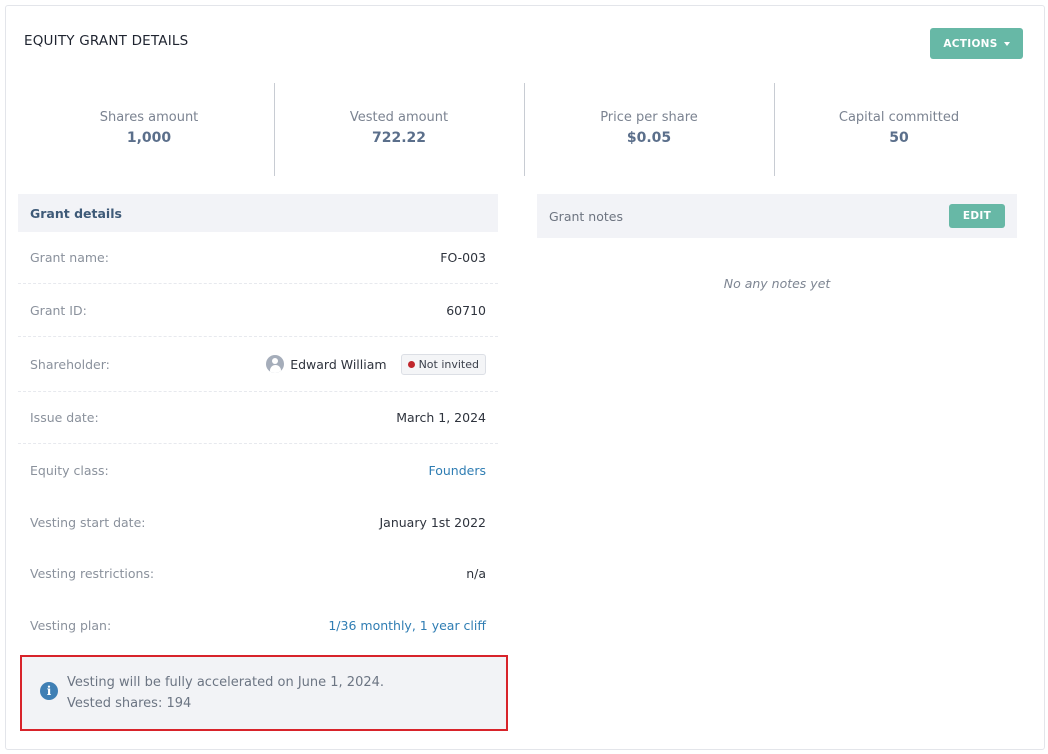  I want to click on stat-price-per-share: Price per share $0.05, so click(649, 129).